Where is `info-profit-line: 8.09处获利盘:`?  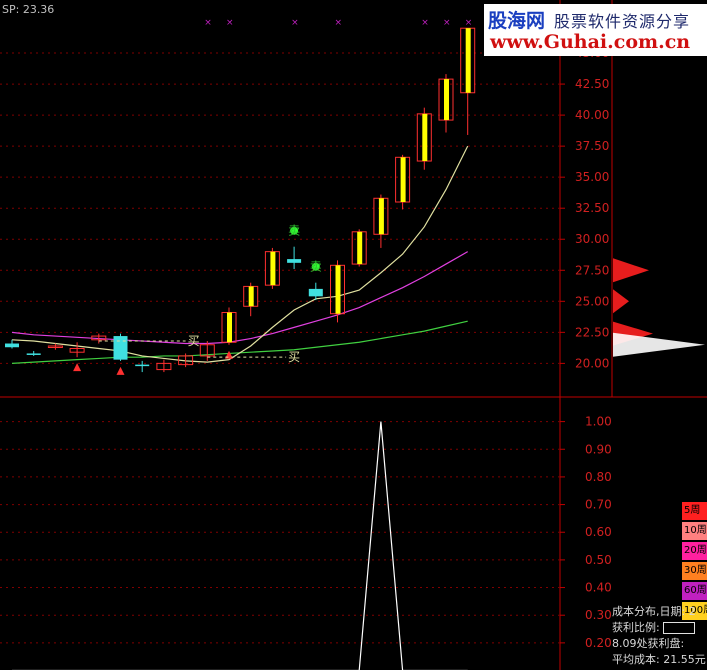 info-profit-line: 8.09处获利盘: is located at coordinates (648, 643).